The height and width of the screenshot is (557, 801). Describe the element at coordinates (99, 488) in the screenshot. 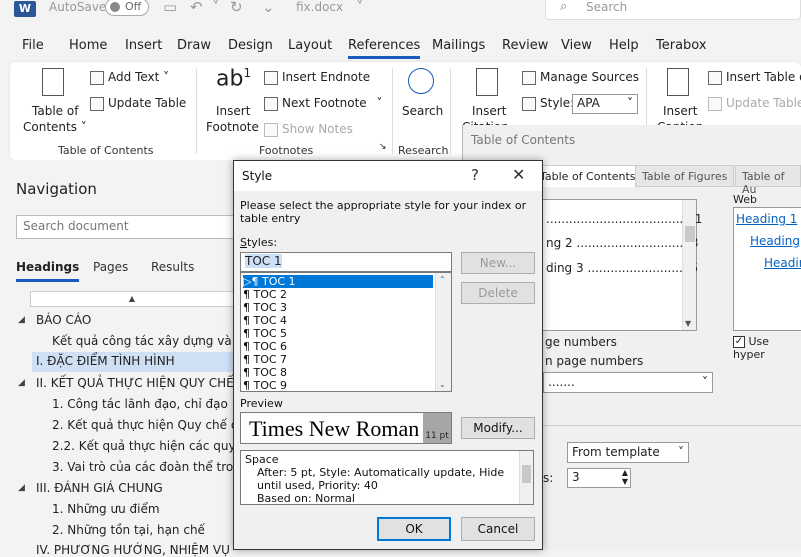

I see `heading-item: III. ĐÁNH GIÁ CHUNG` at that location.